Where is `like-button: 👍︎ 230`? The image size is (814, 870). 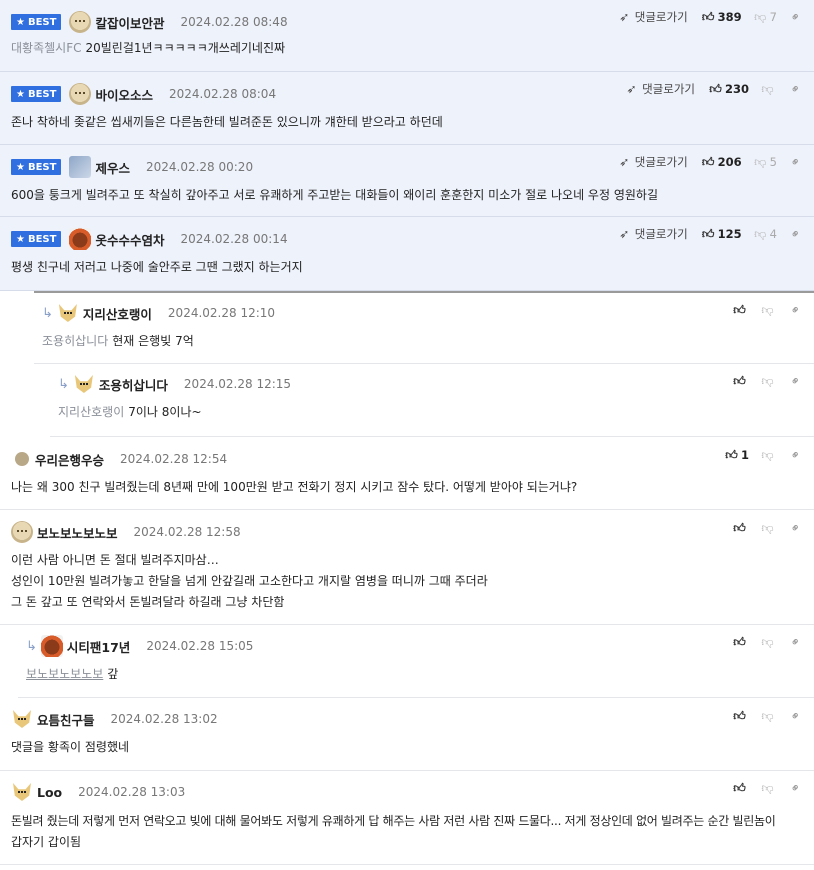 like-button: 👍︎ 230 is located at coordinates (729, 89).